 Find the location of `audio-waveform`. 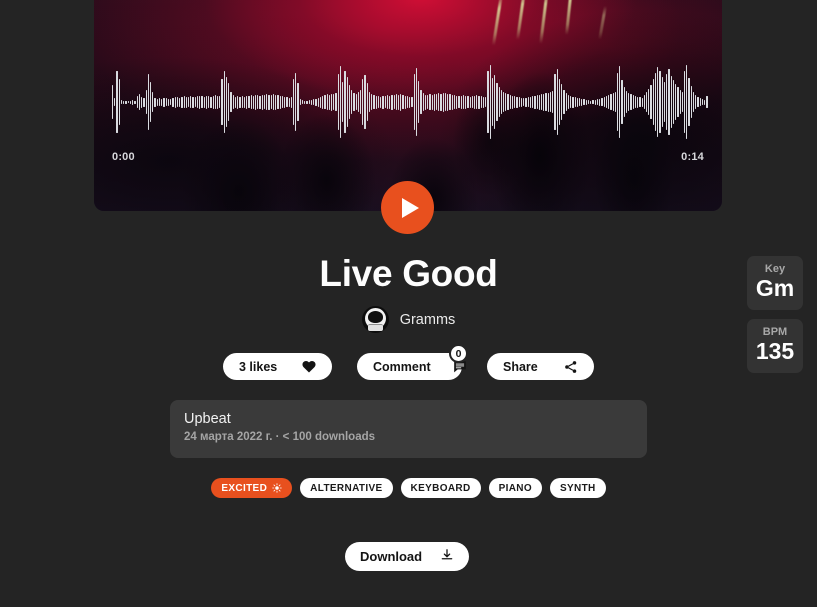

audio-waveform is located at coordinates (410, 102).